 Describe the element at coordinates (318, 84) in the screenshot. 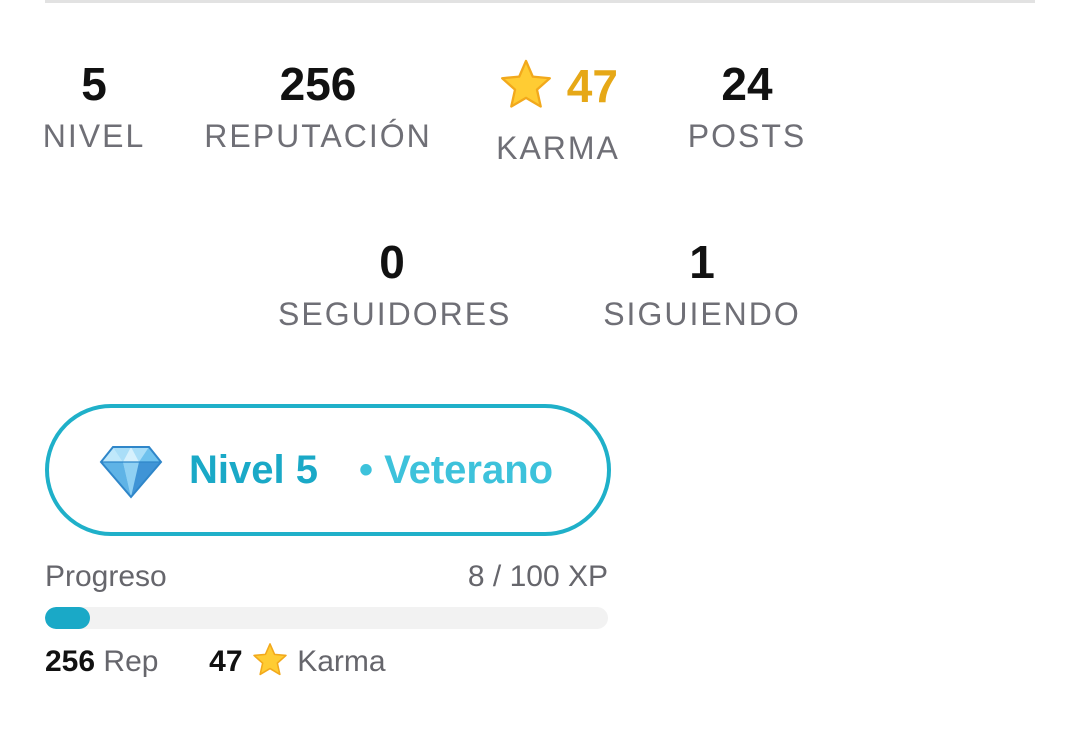

I see `stat-reputacion-value: 256` at that location.